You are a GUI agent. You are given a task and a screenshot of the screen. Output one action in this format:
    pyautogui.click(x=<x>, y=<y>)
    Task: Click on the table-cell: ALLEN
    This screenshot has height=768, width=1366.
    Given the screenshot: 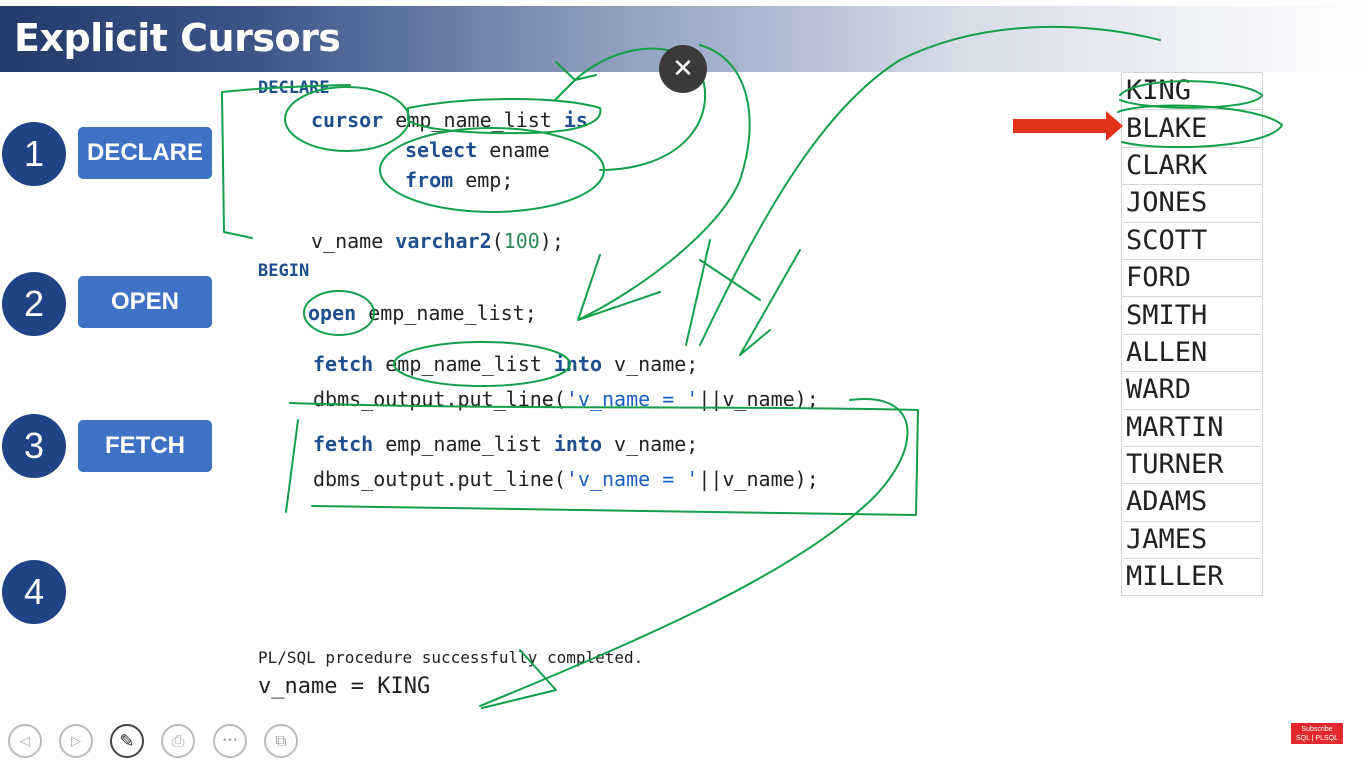 What is the action you would take?
    pyautogui.click(x=1192, y=353)
    